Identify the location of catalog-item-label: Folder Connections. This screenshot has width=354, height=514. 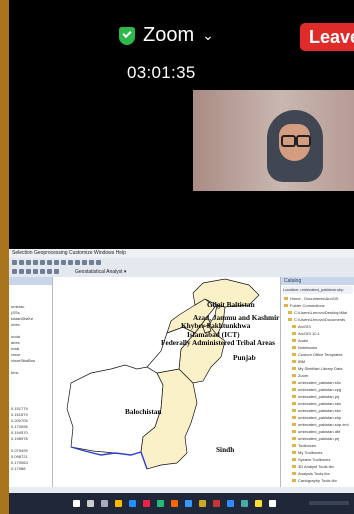
(307, 305).